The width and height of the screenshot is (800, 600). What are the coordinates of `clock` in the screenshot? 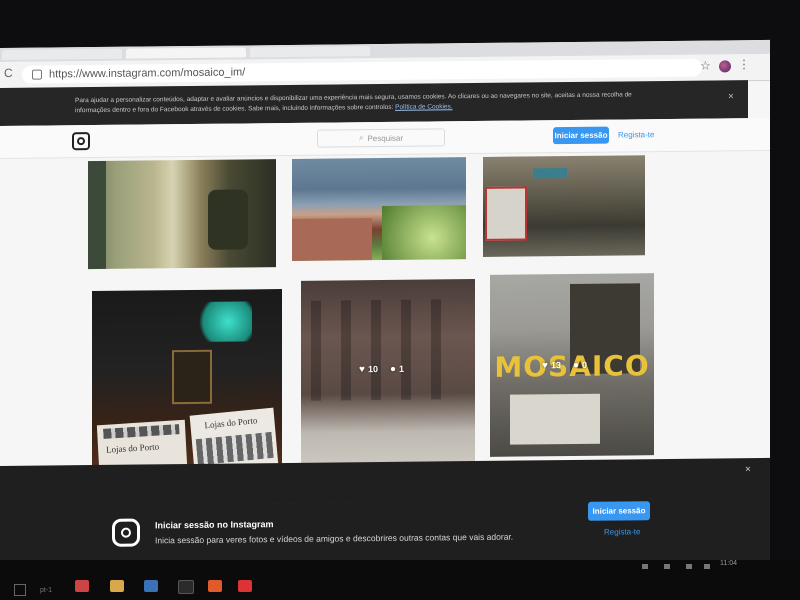 It's located at (192, 377).